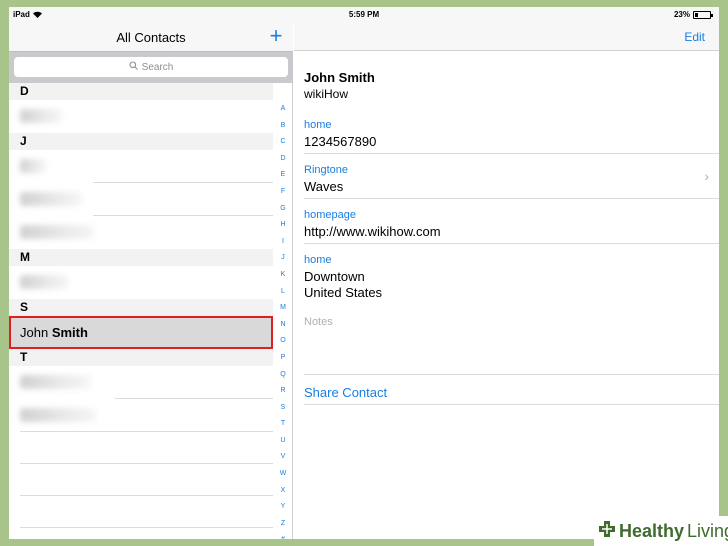 Image resolution: width=728 pixels, height=546 pixels. I want to click on search-input: Search, so click(151, 67).